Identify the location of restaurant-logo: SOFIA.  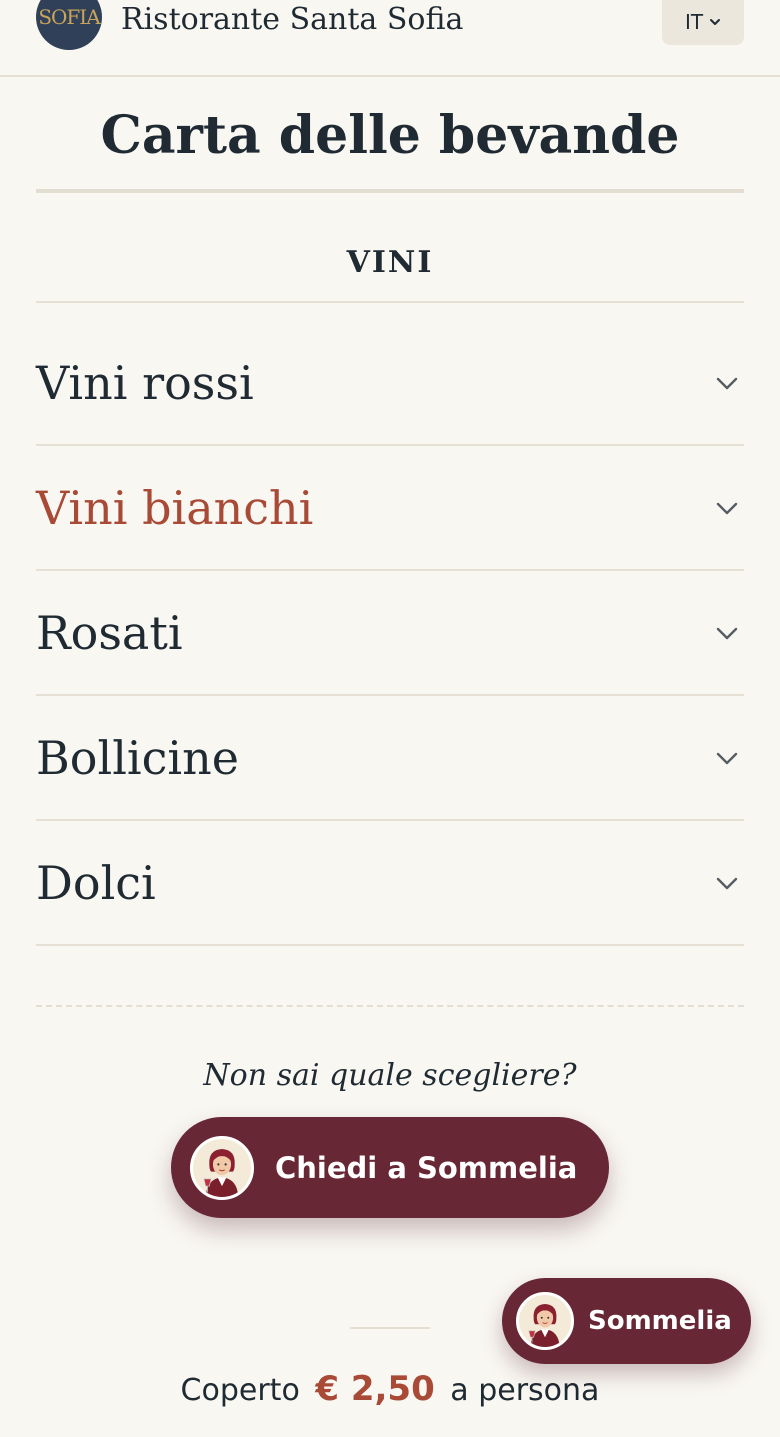
(69, 25).